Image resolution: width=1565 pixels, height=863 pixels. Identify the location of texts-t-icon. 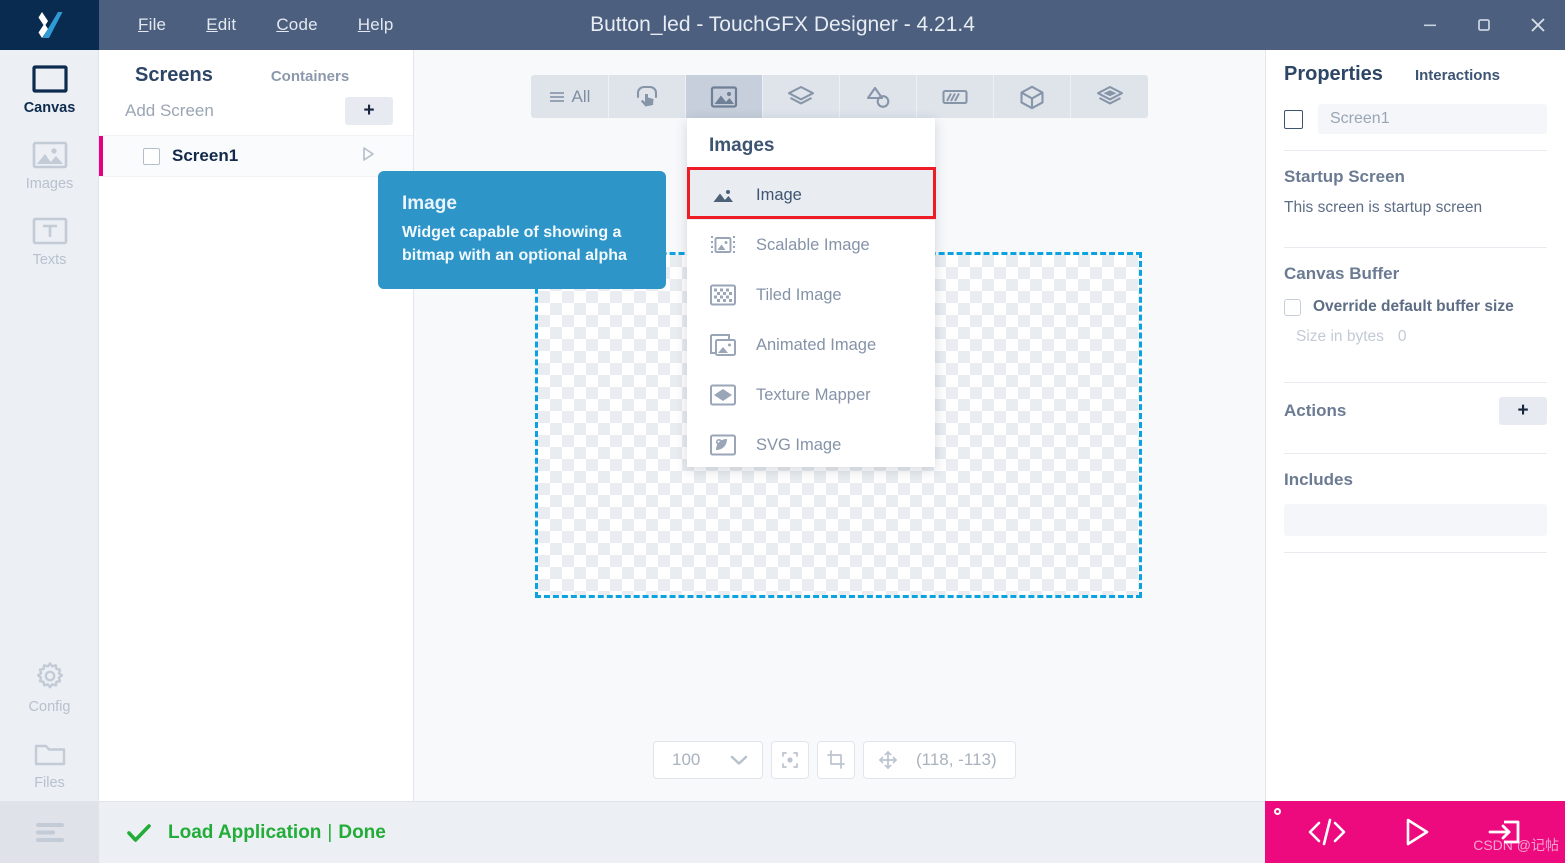
(49, 231).